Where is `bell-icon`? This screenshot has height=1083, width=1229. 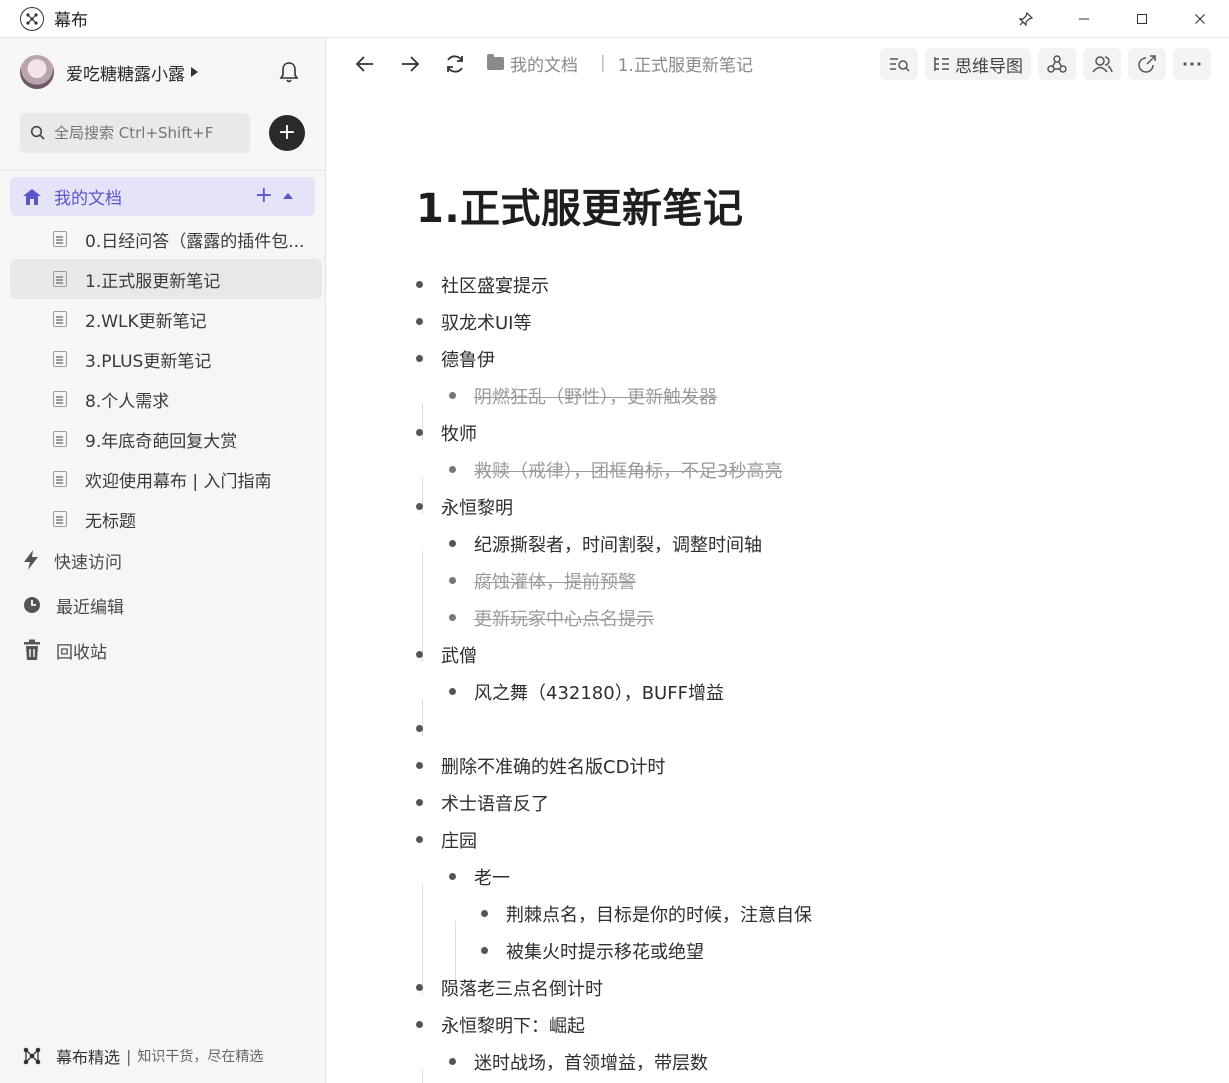
bell-icon is located at coordinates (289, 72).